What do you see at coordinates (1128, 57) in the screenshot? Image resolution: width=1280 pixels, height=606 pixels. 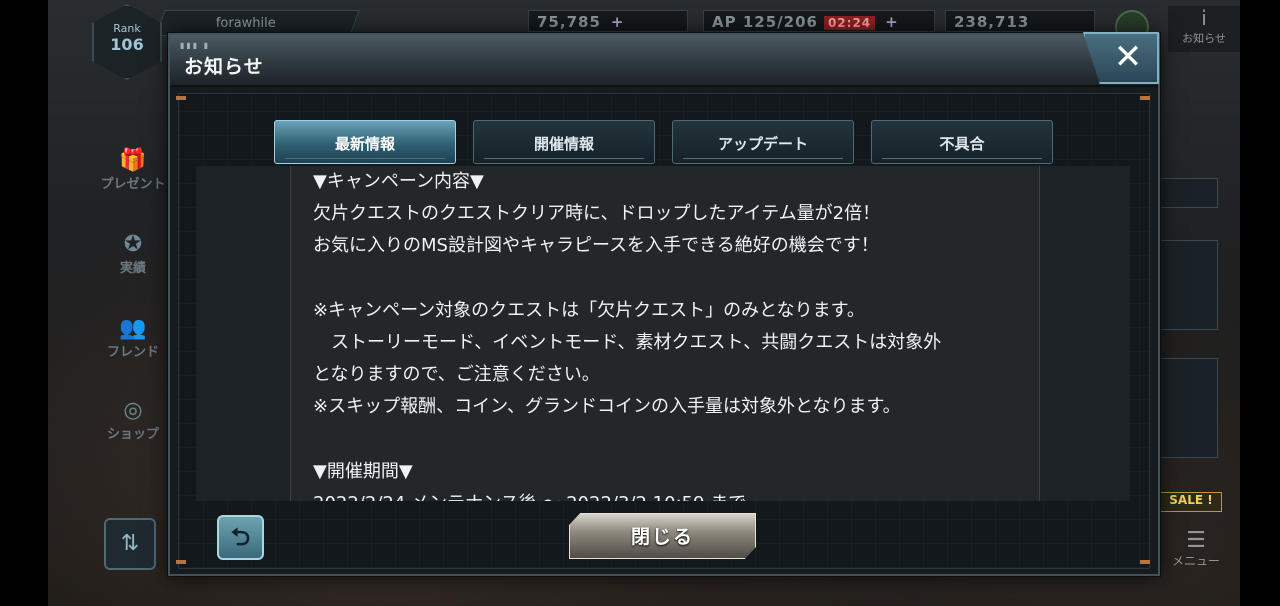 I see `close-x-icon: ✕` at bounding box center [1128, 57].